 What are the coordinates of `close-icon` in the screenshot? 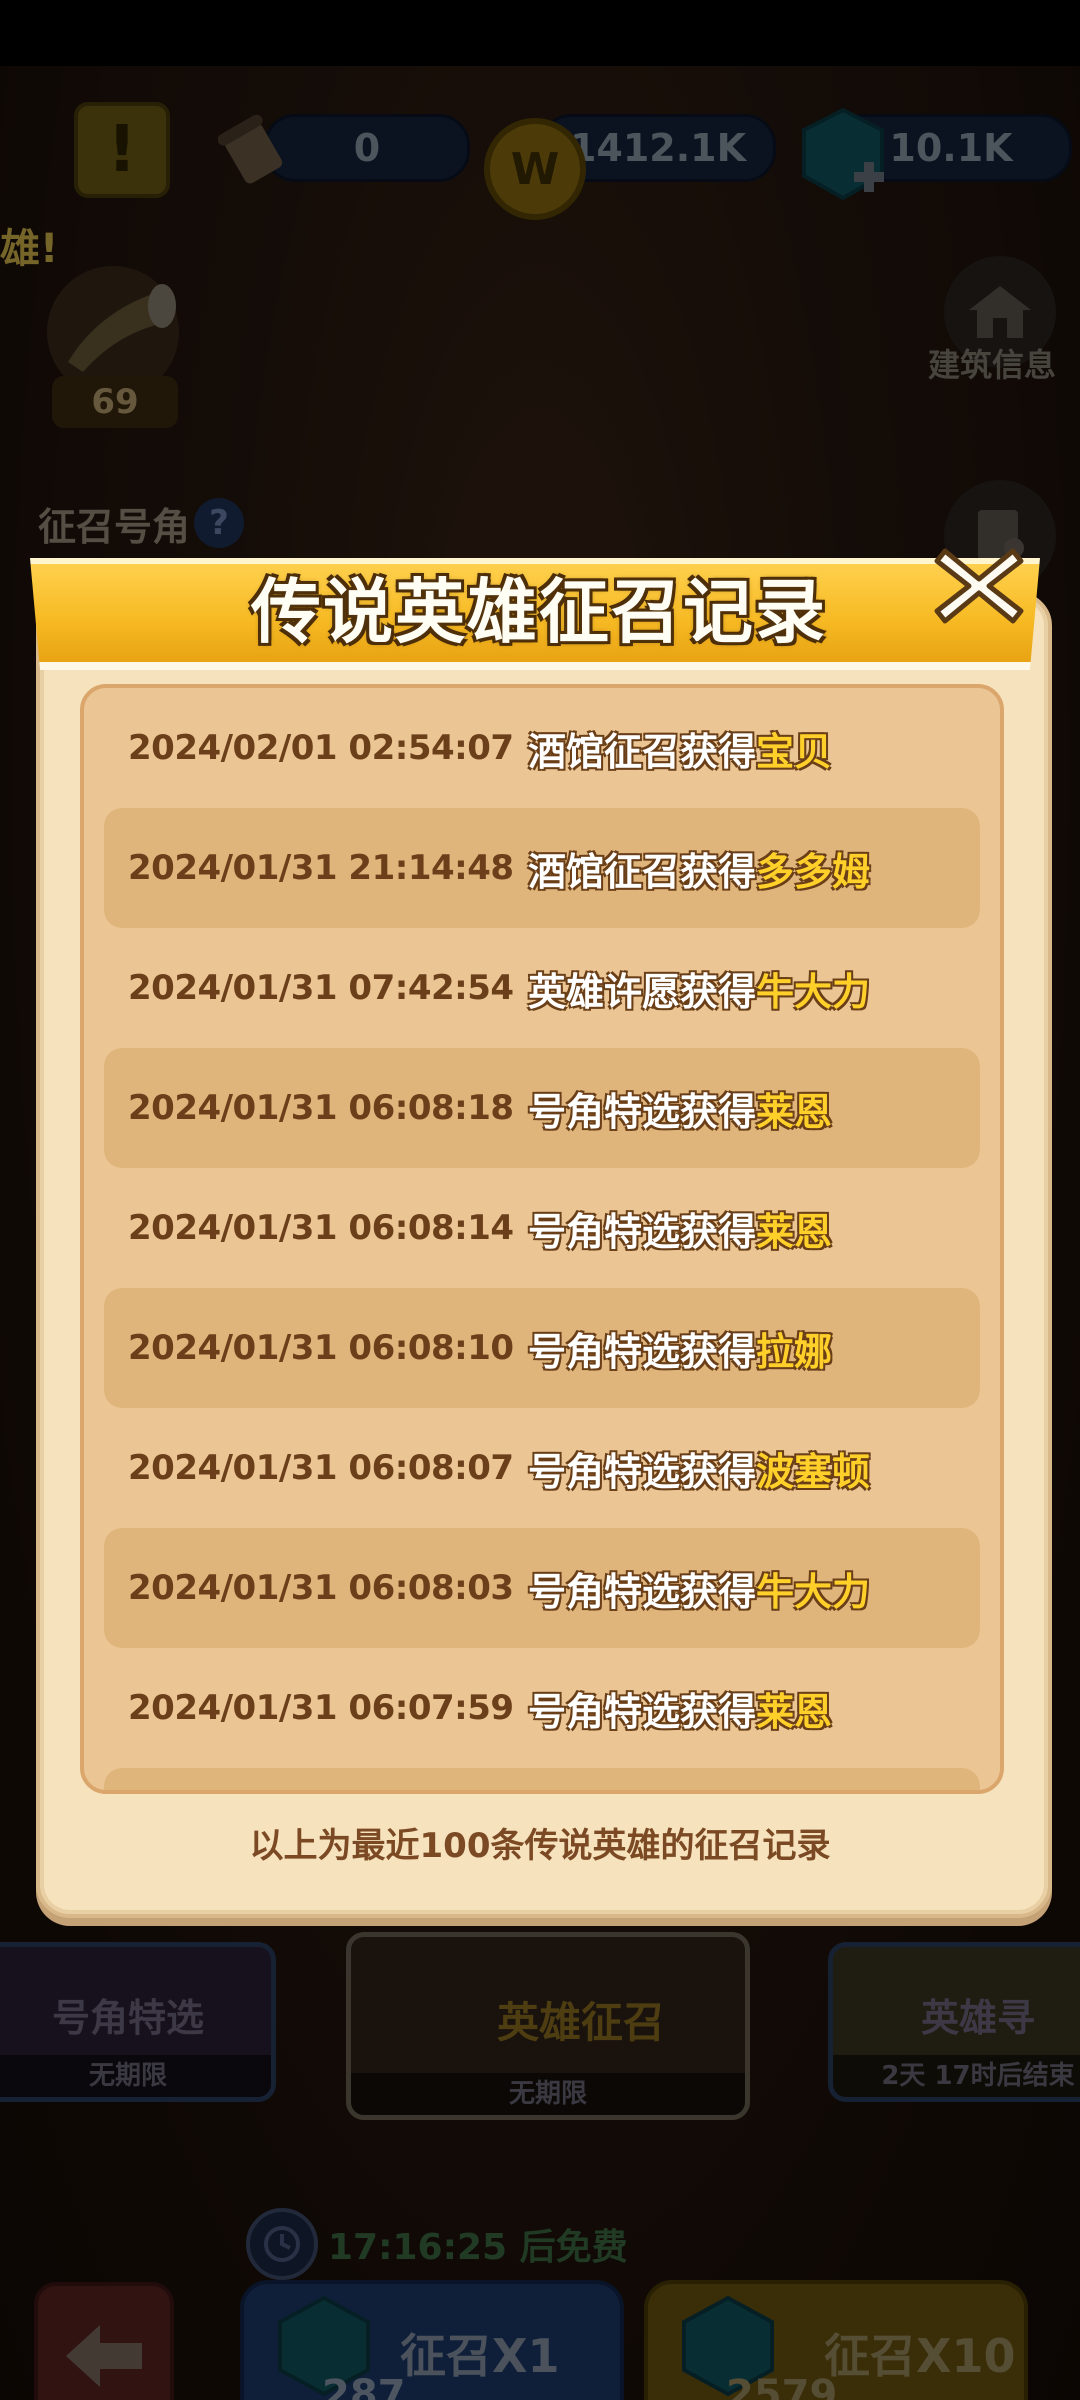 It's located at (979, 586).